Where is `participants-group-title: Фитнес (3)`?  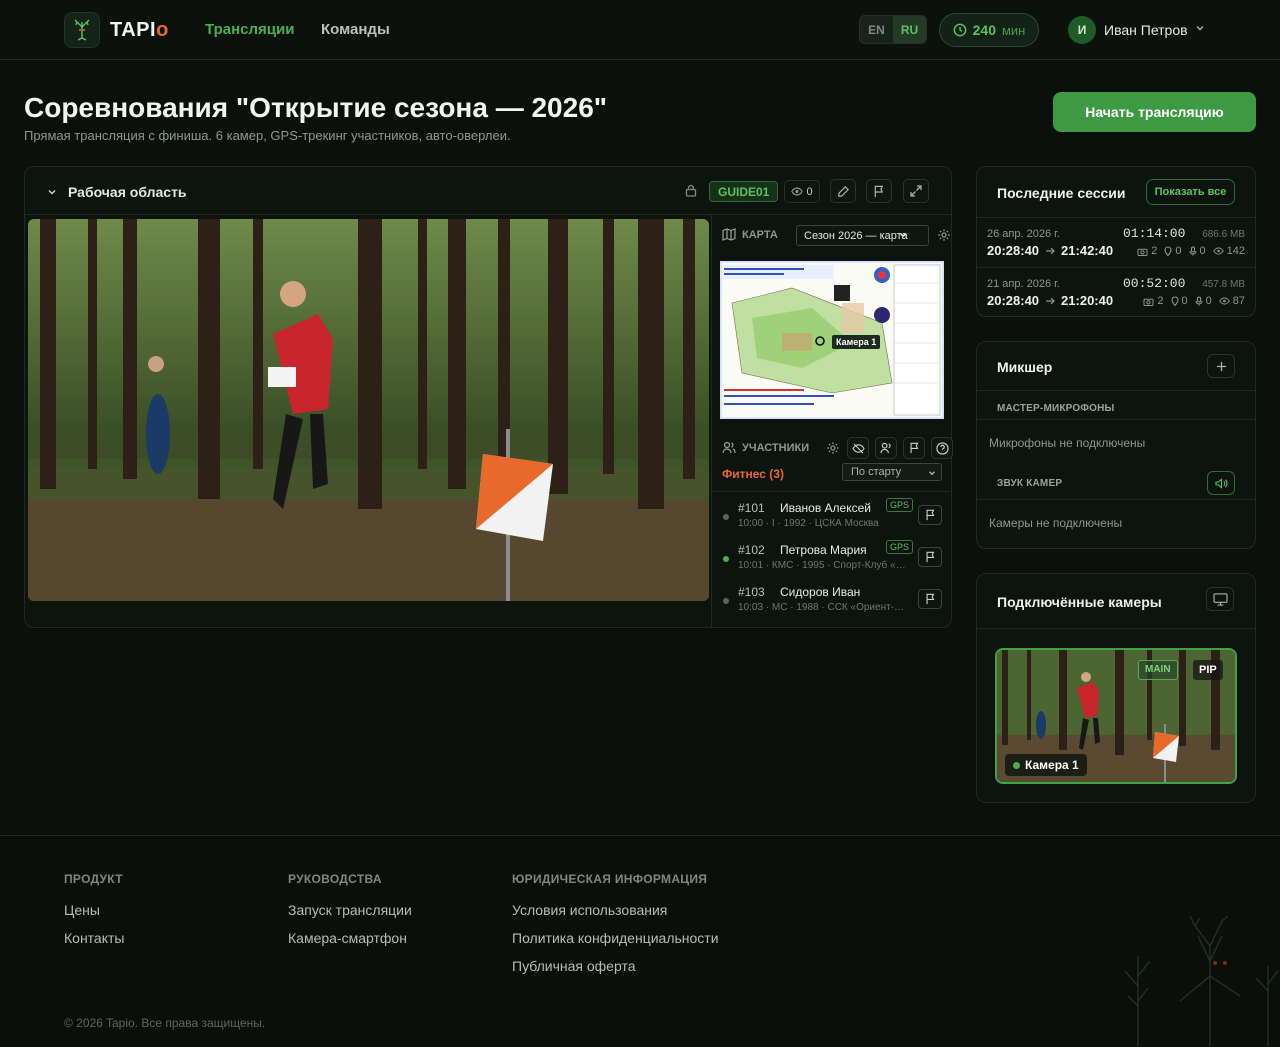 participants-group-title: Фитнес (3) is located at coordinates (753, 474).